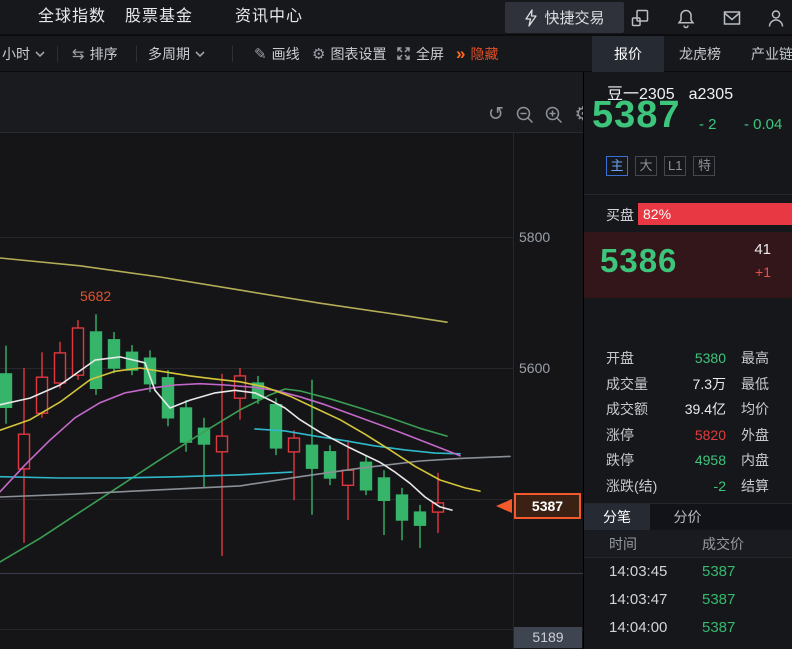  Describe the element at coordinates (620, 215) in the screenshot. I see `buy-side-label: 买盘` at that location.